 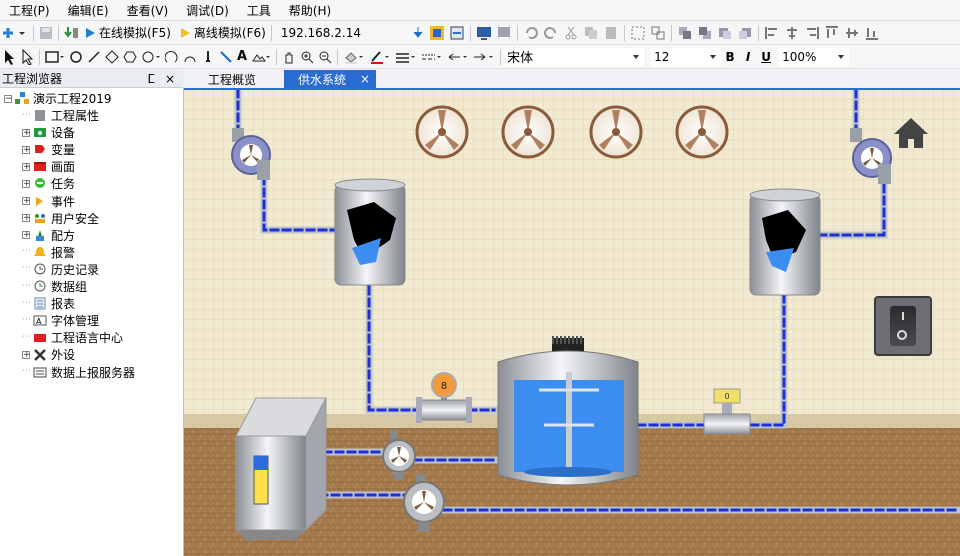 What do you see at coordinates (832, 33) in the screenshot?
I see `align-top-icon` at bounding box center [832, 33].